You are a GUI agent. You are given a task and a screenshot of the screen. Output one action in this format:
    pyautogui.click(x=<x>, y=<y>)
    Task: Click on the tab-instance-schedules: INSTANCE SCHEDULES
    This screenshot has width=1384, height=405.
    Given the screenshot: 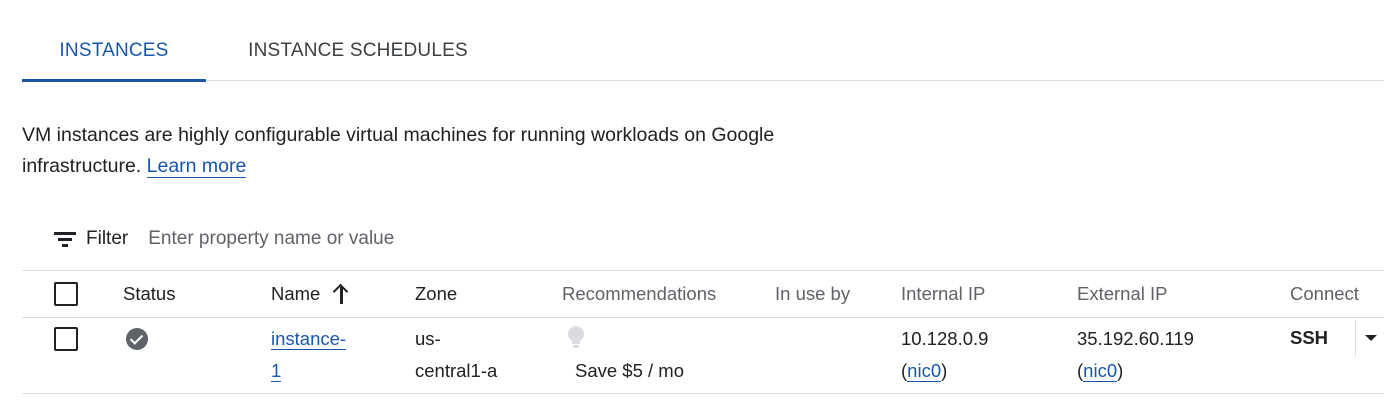 What is the action you would take?
    pyautogui.click(x=358, y=51)
    